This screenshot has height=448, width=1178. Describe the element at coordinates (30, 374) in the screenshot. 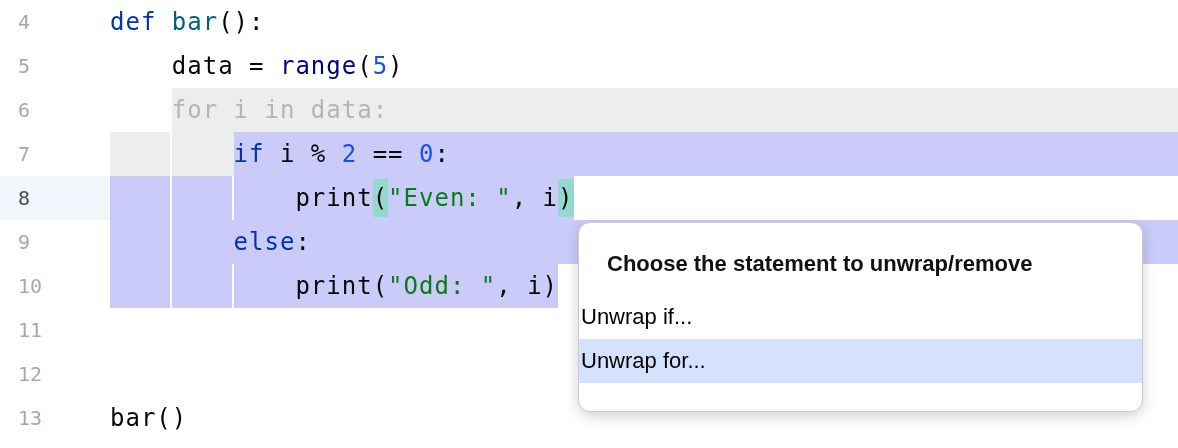

I see `line-number: 12` at that location.